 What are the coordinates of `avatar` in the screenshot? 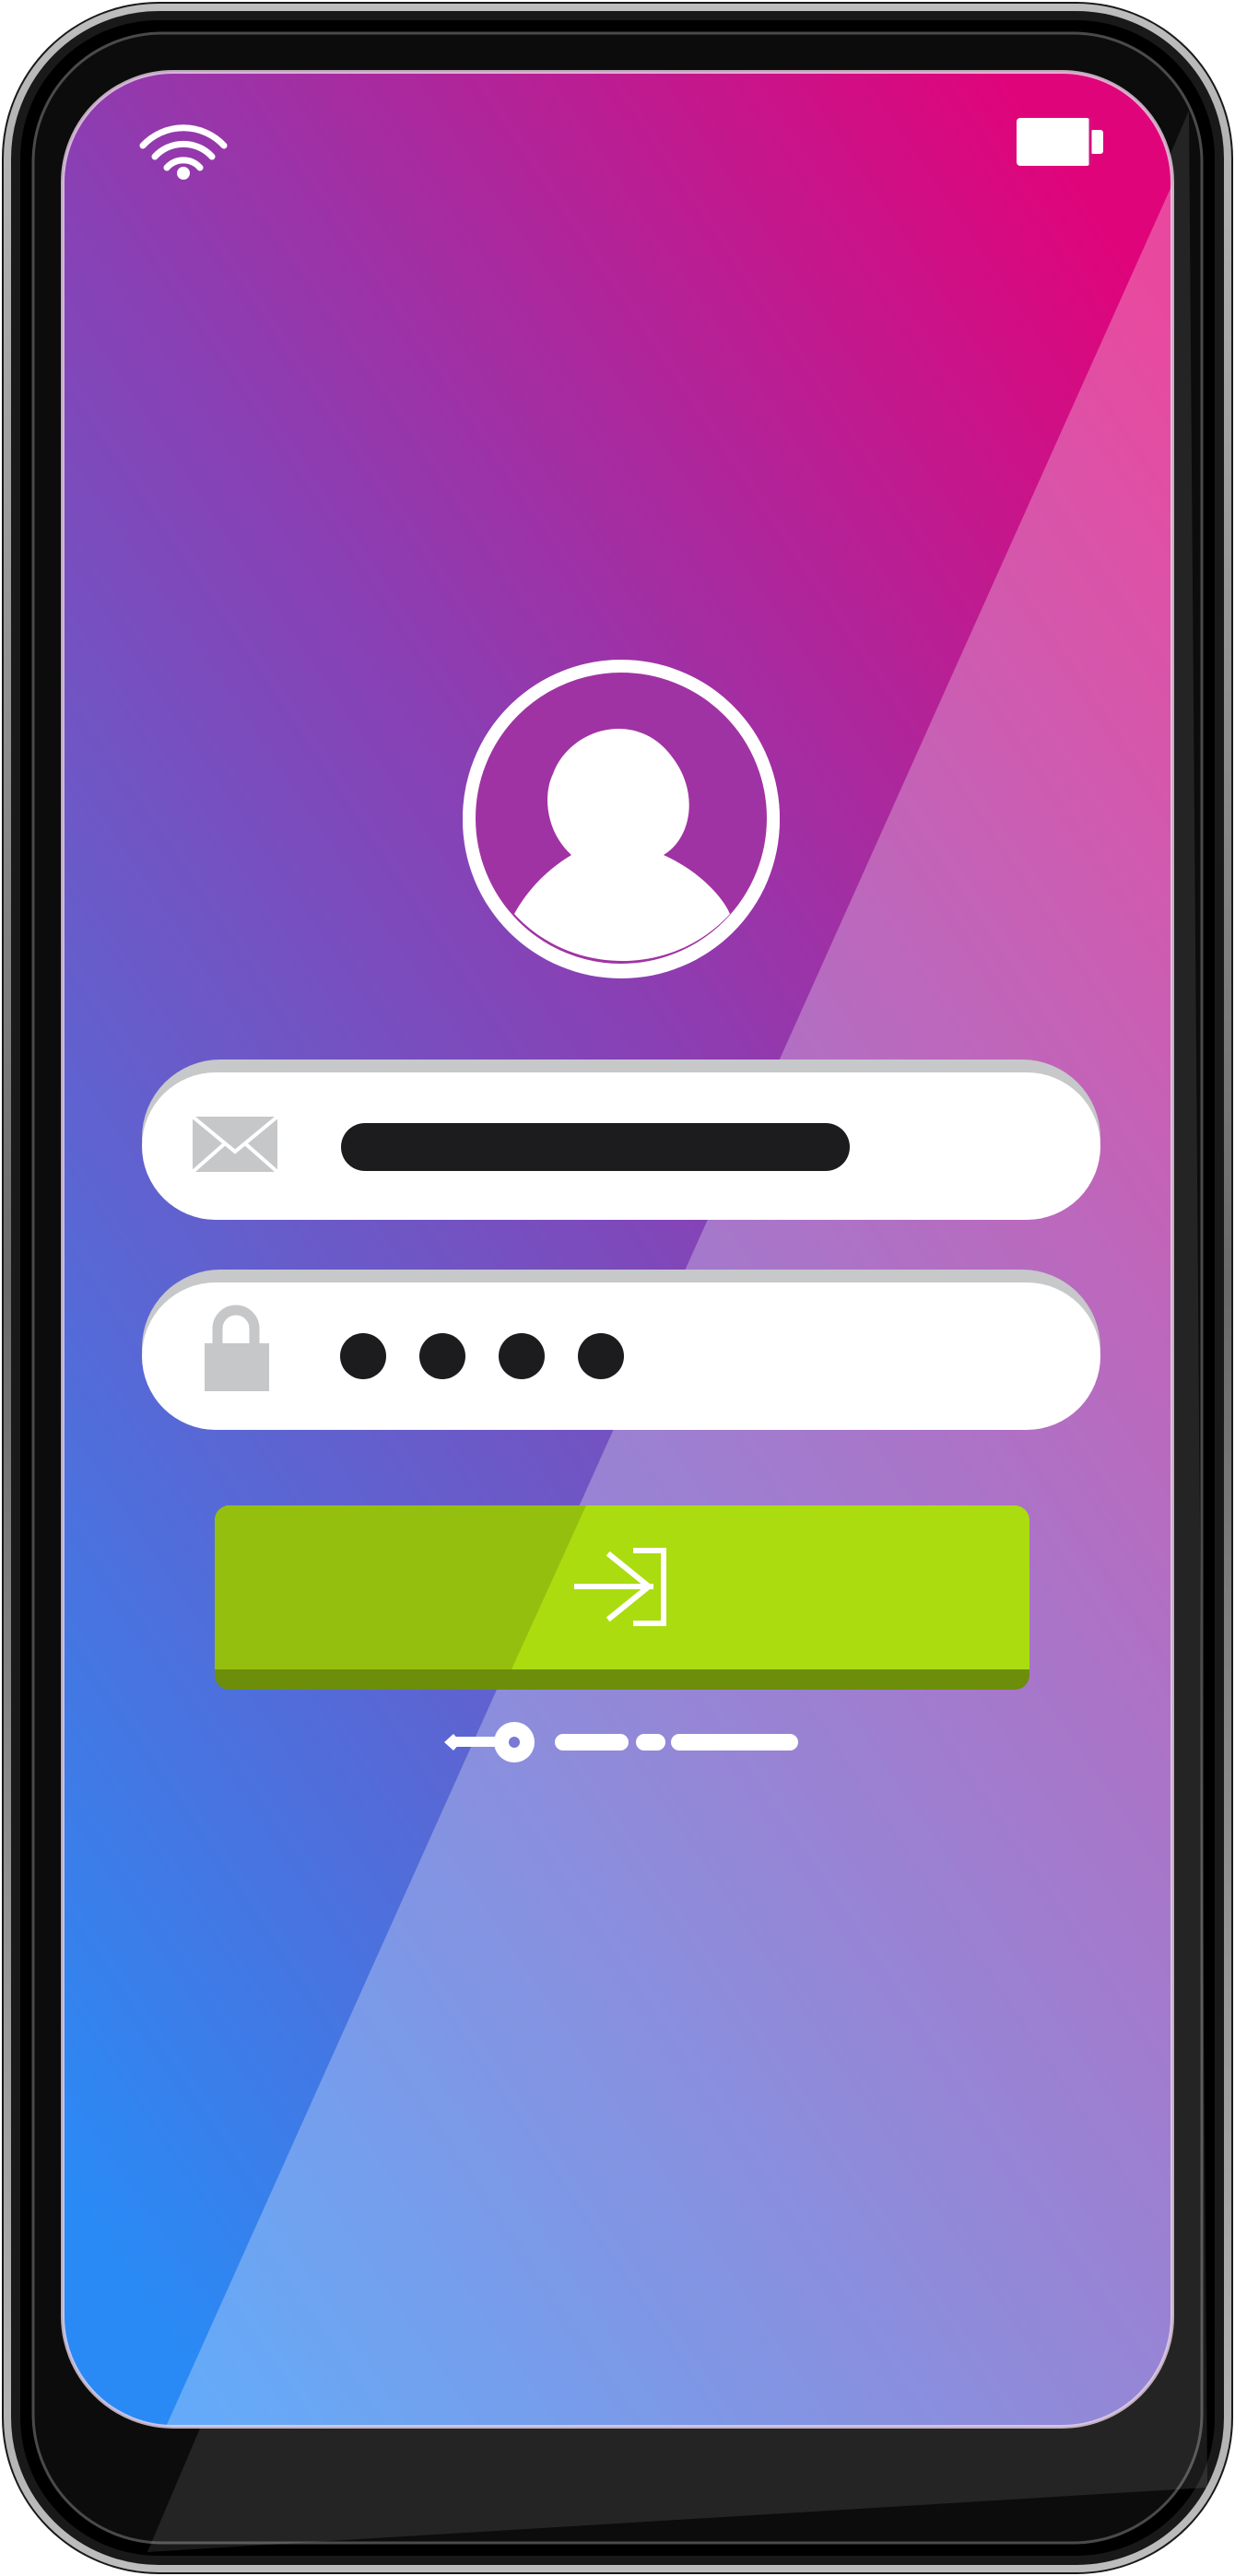 It's located at (622, 820).